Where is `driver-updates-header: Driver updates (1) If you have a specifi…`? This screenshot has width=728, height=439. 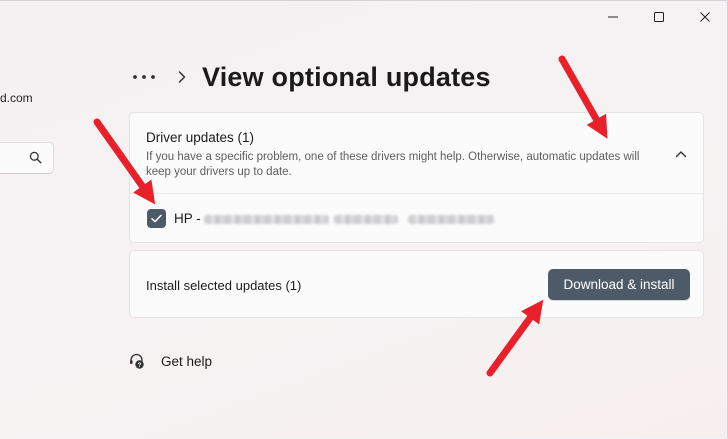 driver-updates-header: Driver updates (1) If you have a specifi… is located at coordinates (416, 153).